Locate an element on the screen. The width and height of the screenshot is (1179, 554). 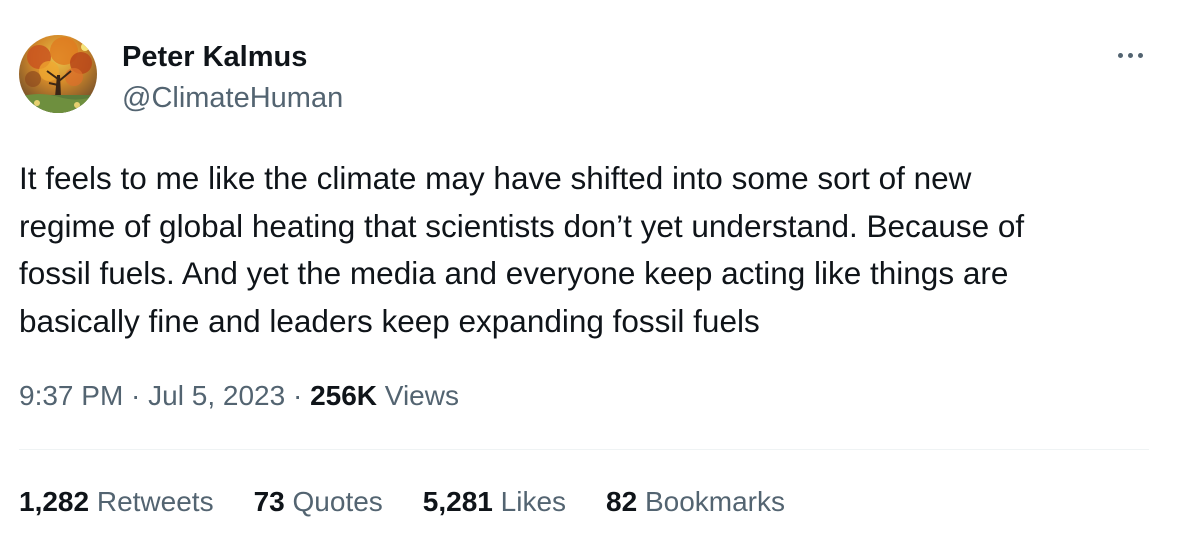
views-count: 256K is located at coordinates (343, 395).